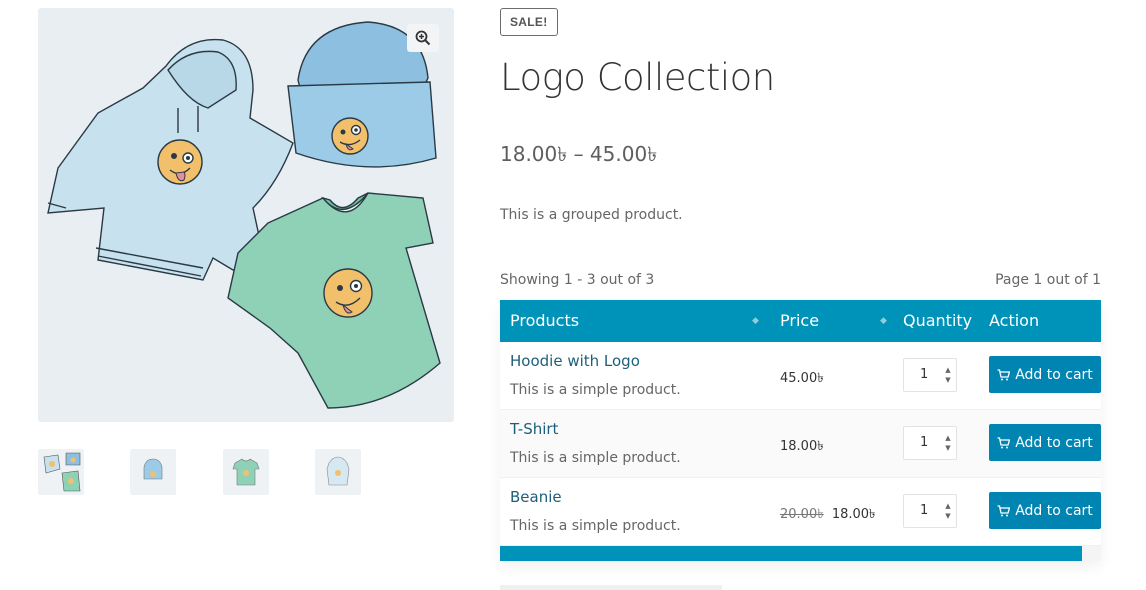 Image resolution: width=1146 pixels, height=590 pixels. I want to click on product-name-link: T-Shirt, so click(534, 429).